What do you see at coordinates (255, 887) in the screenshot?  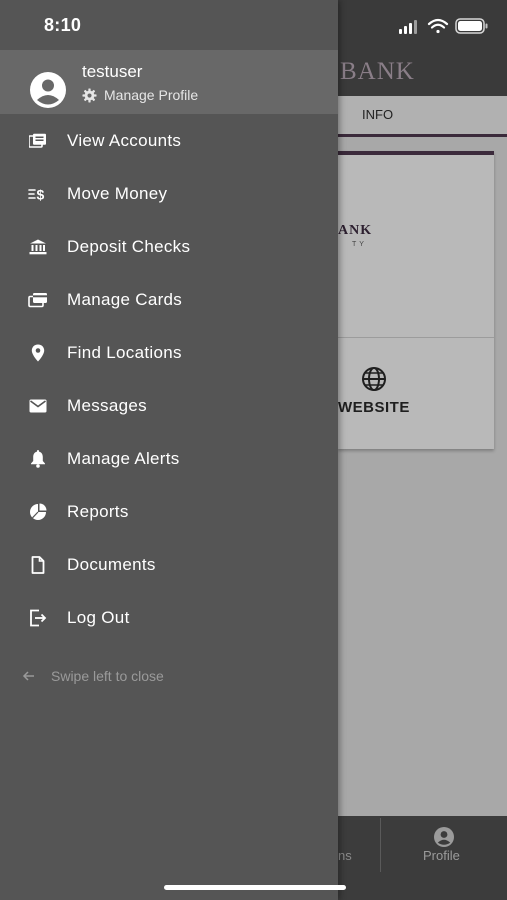 I see `home-indicator` at bounding box center [255, 887].